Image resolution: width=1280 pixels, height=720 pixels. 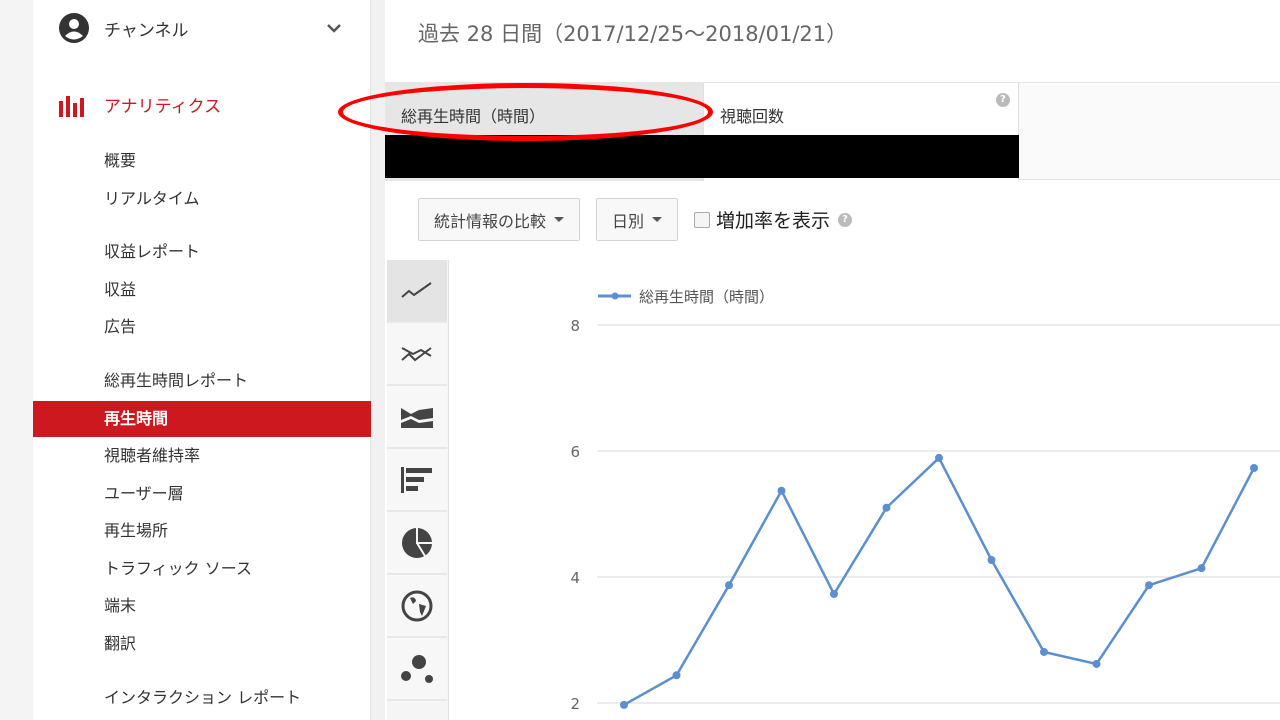 I want to click on account-circle-icon, so click(x=74, y=28).